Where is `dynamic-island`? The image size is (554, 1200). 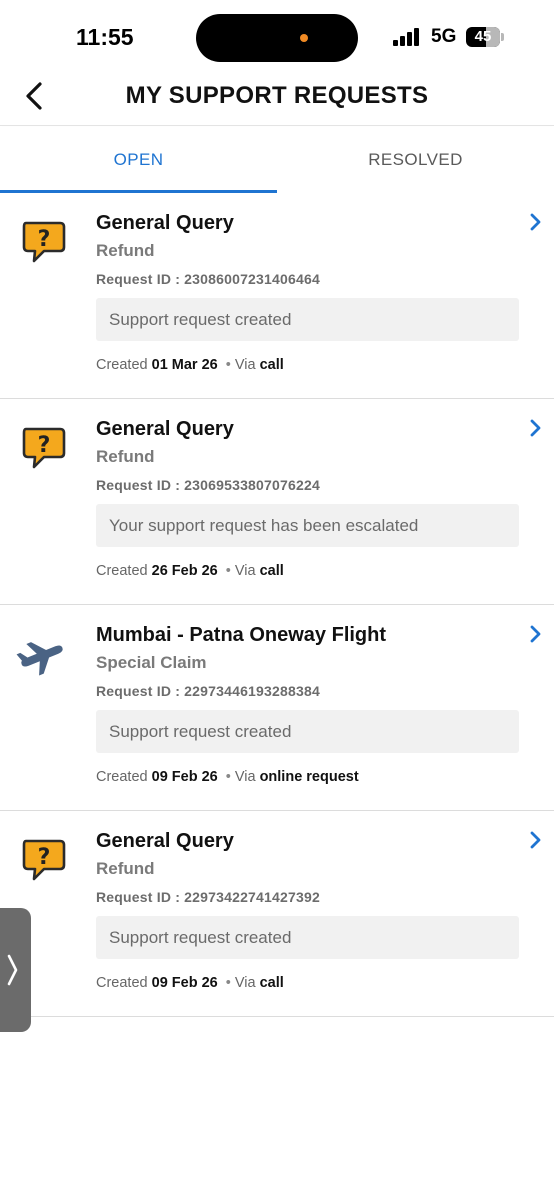
dynamic-island is located at coordinates (277, 38).